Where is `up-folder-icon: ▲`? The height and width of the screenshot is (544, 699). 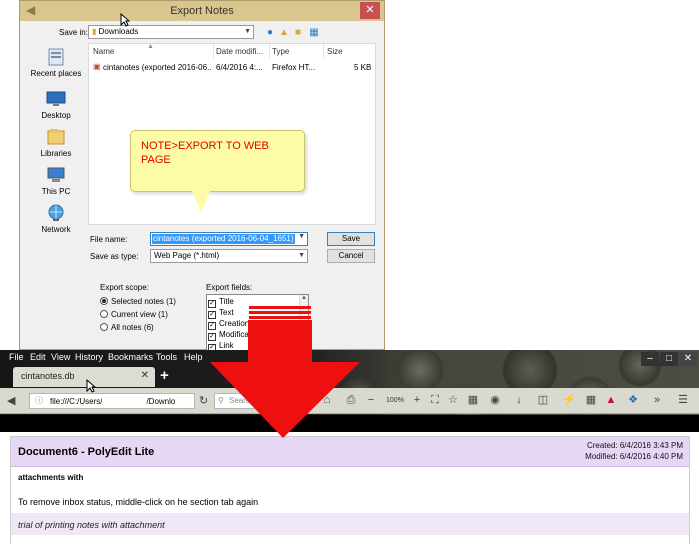 up-folder-icon: ▲ is located at coordinates (284, 33).